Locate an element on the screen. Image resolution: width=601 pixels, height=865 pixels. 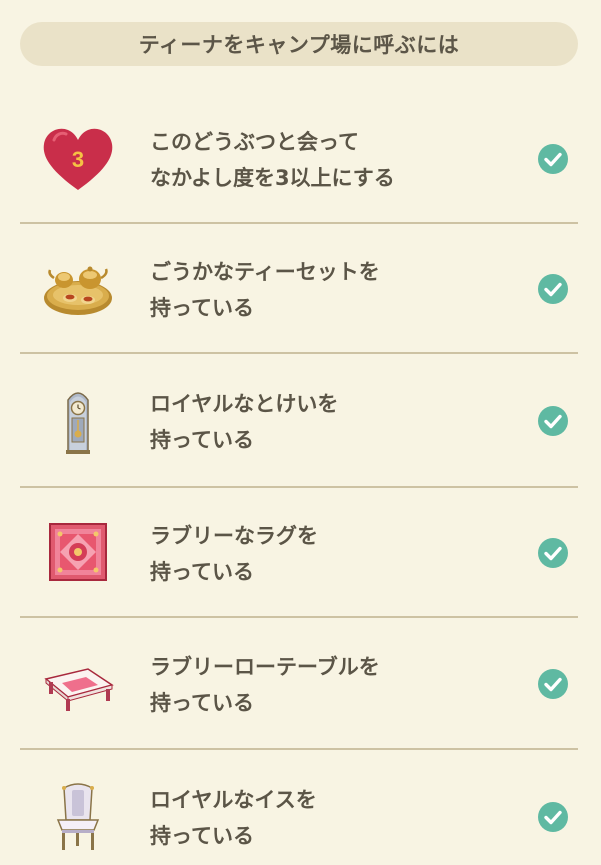
lovely-rug-icon is located at coordinates (78, 552).